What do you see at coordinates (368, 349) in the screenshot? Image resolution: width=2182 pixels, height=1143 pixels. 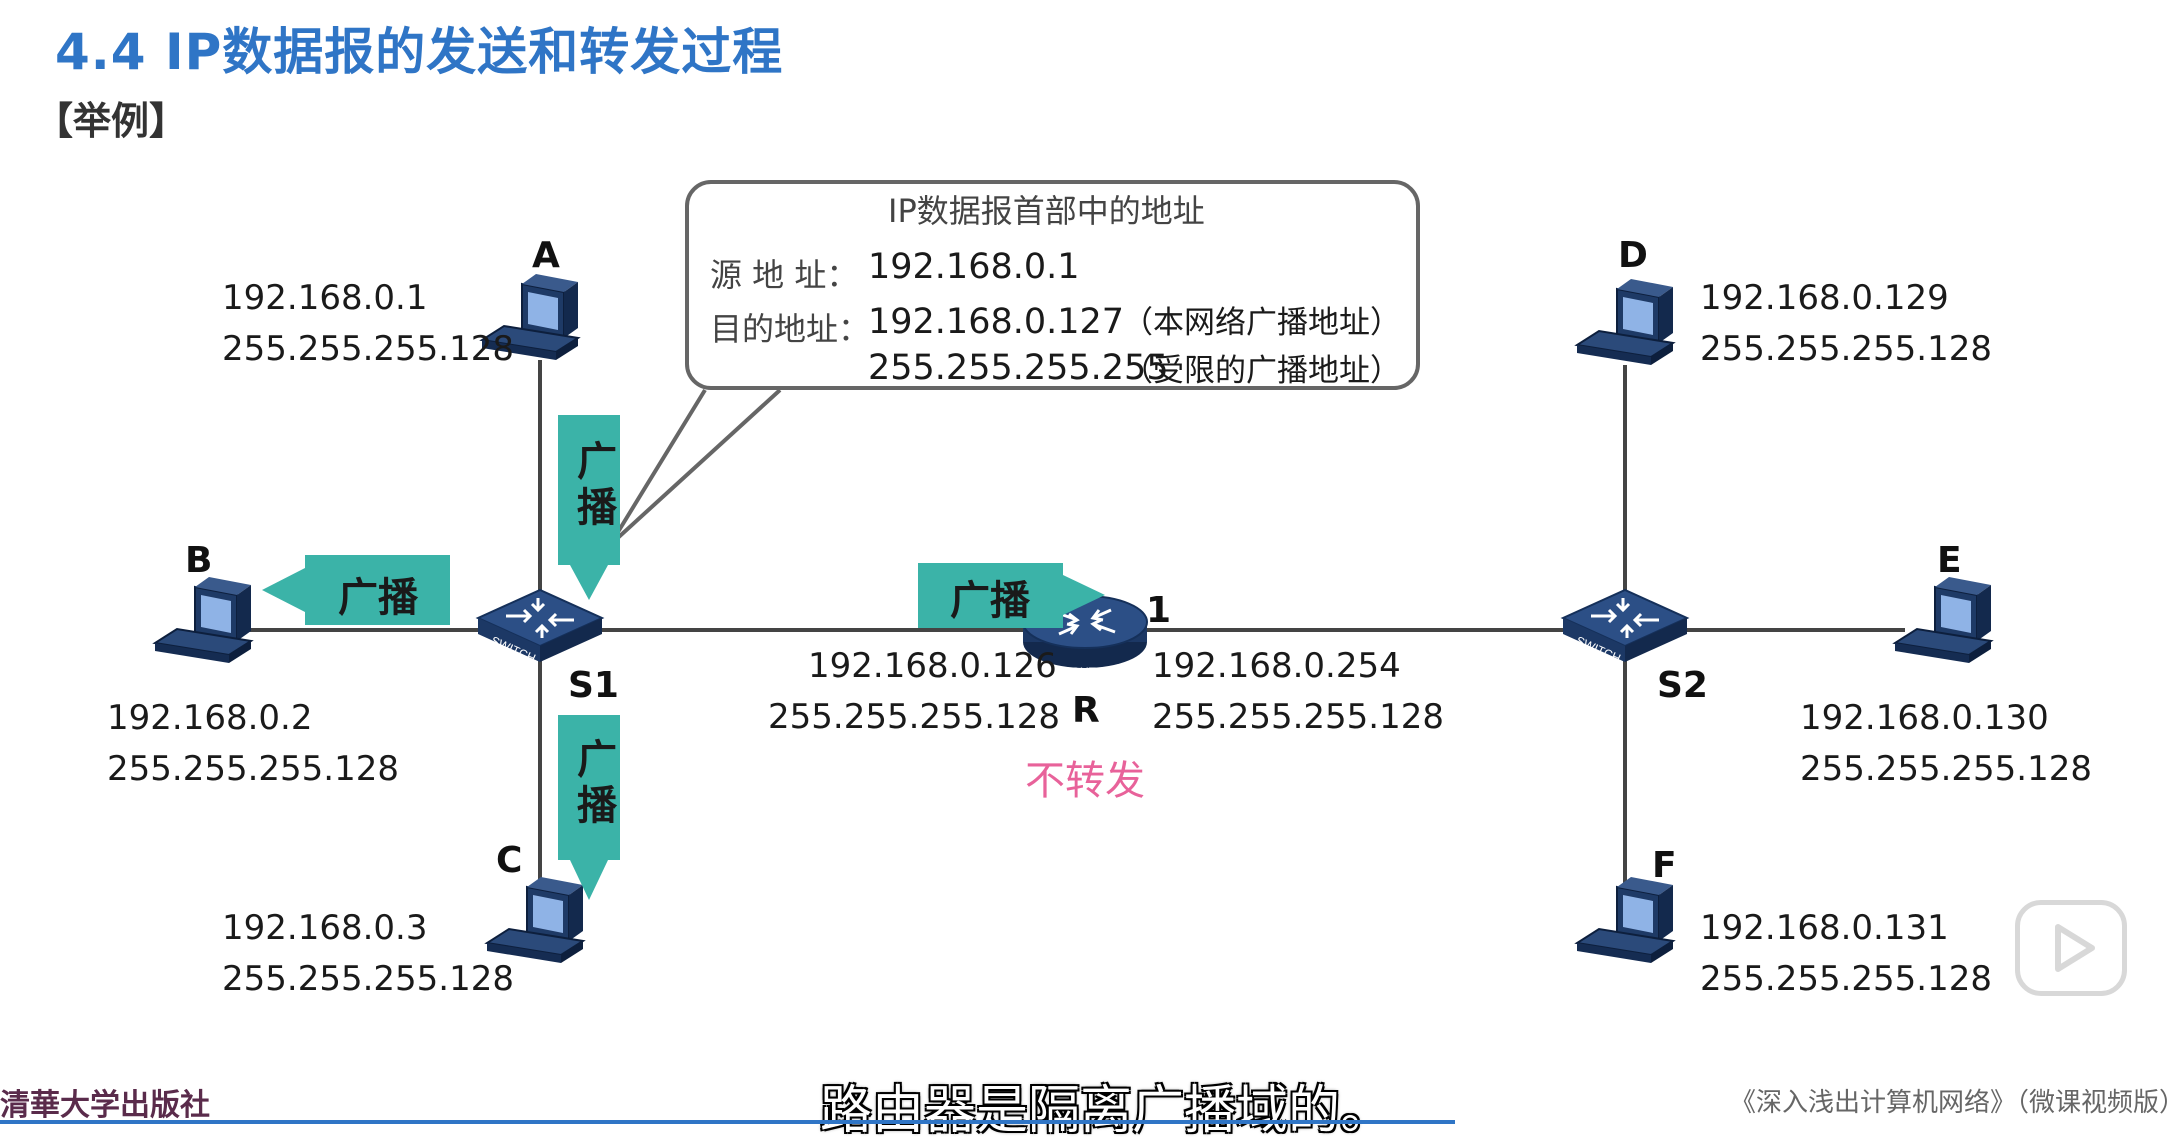 I see `host-a-mask: 255.255.255.128` at bounding box center [368, 349].